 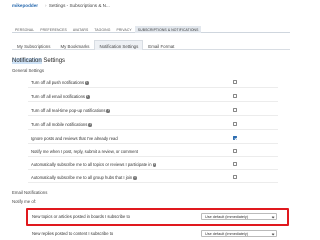 What do you see at coordinates (53, 61) in the screenshot?
I see `page-title-rest: Settings` at bounding box center [53, 61].